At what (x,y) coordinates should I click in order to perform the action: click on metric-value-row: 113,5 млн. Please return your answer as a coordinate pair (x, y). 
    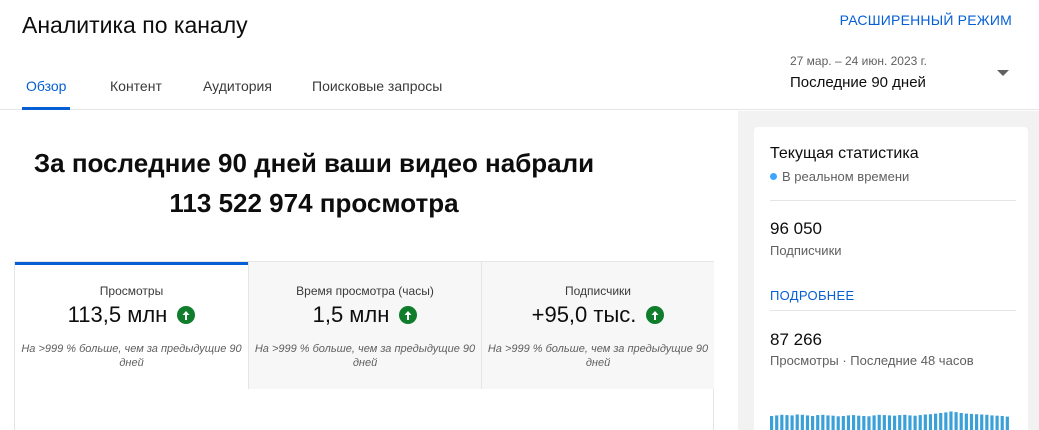
    Looking at the image, I should click on (131, 315).